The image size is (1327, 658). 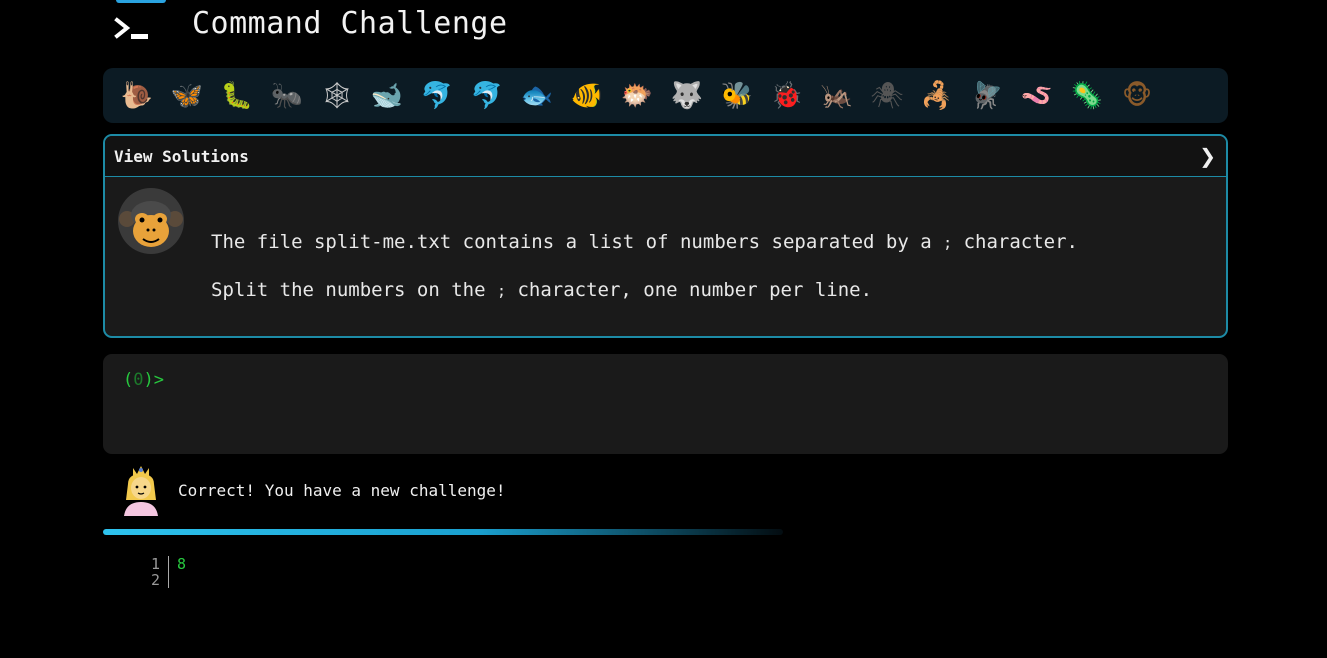 What do you see at coordinates (587, 96) in the screenshot?
I see `tropical-fish-icon: 🐠` at bounding box center [587, 96].